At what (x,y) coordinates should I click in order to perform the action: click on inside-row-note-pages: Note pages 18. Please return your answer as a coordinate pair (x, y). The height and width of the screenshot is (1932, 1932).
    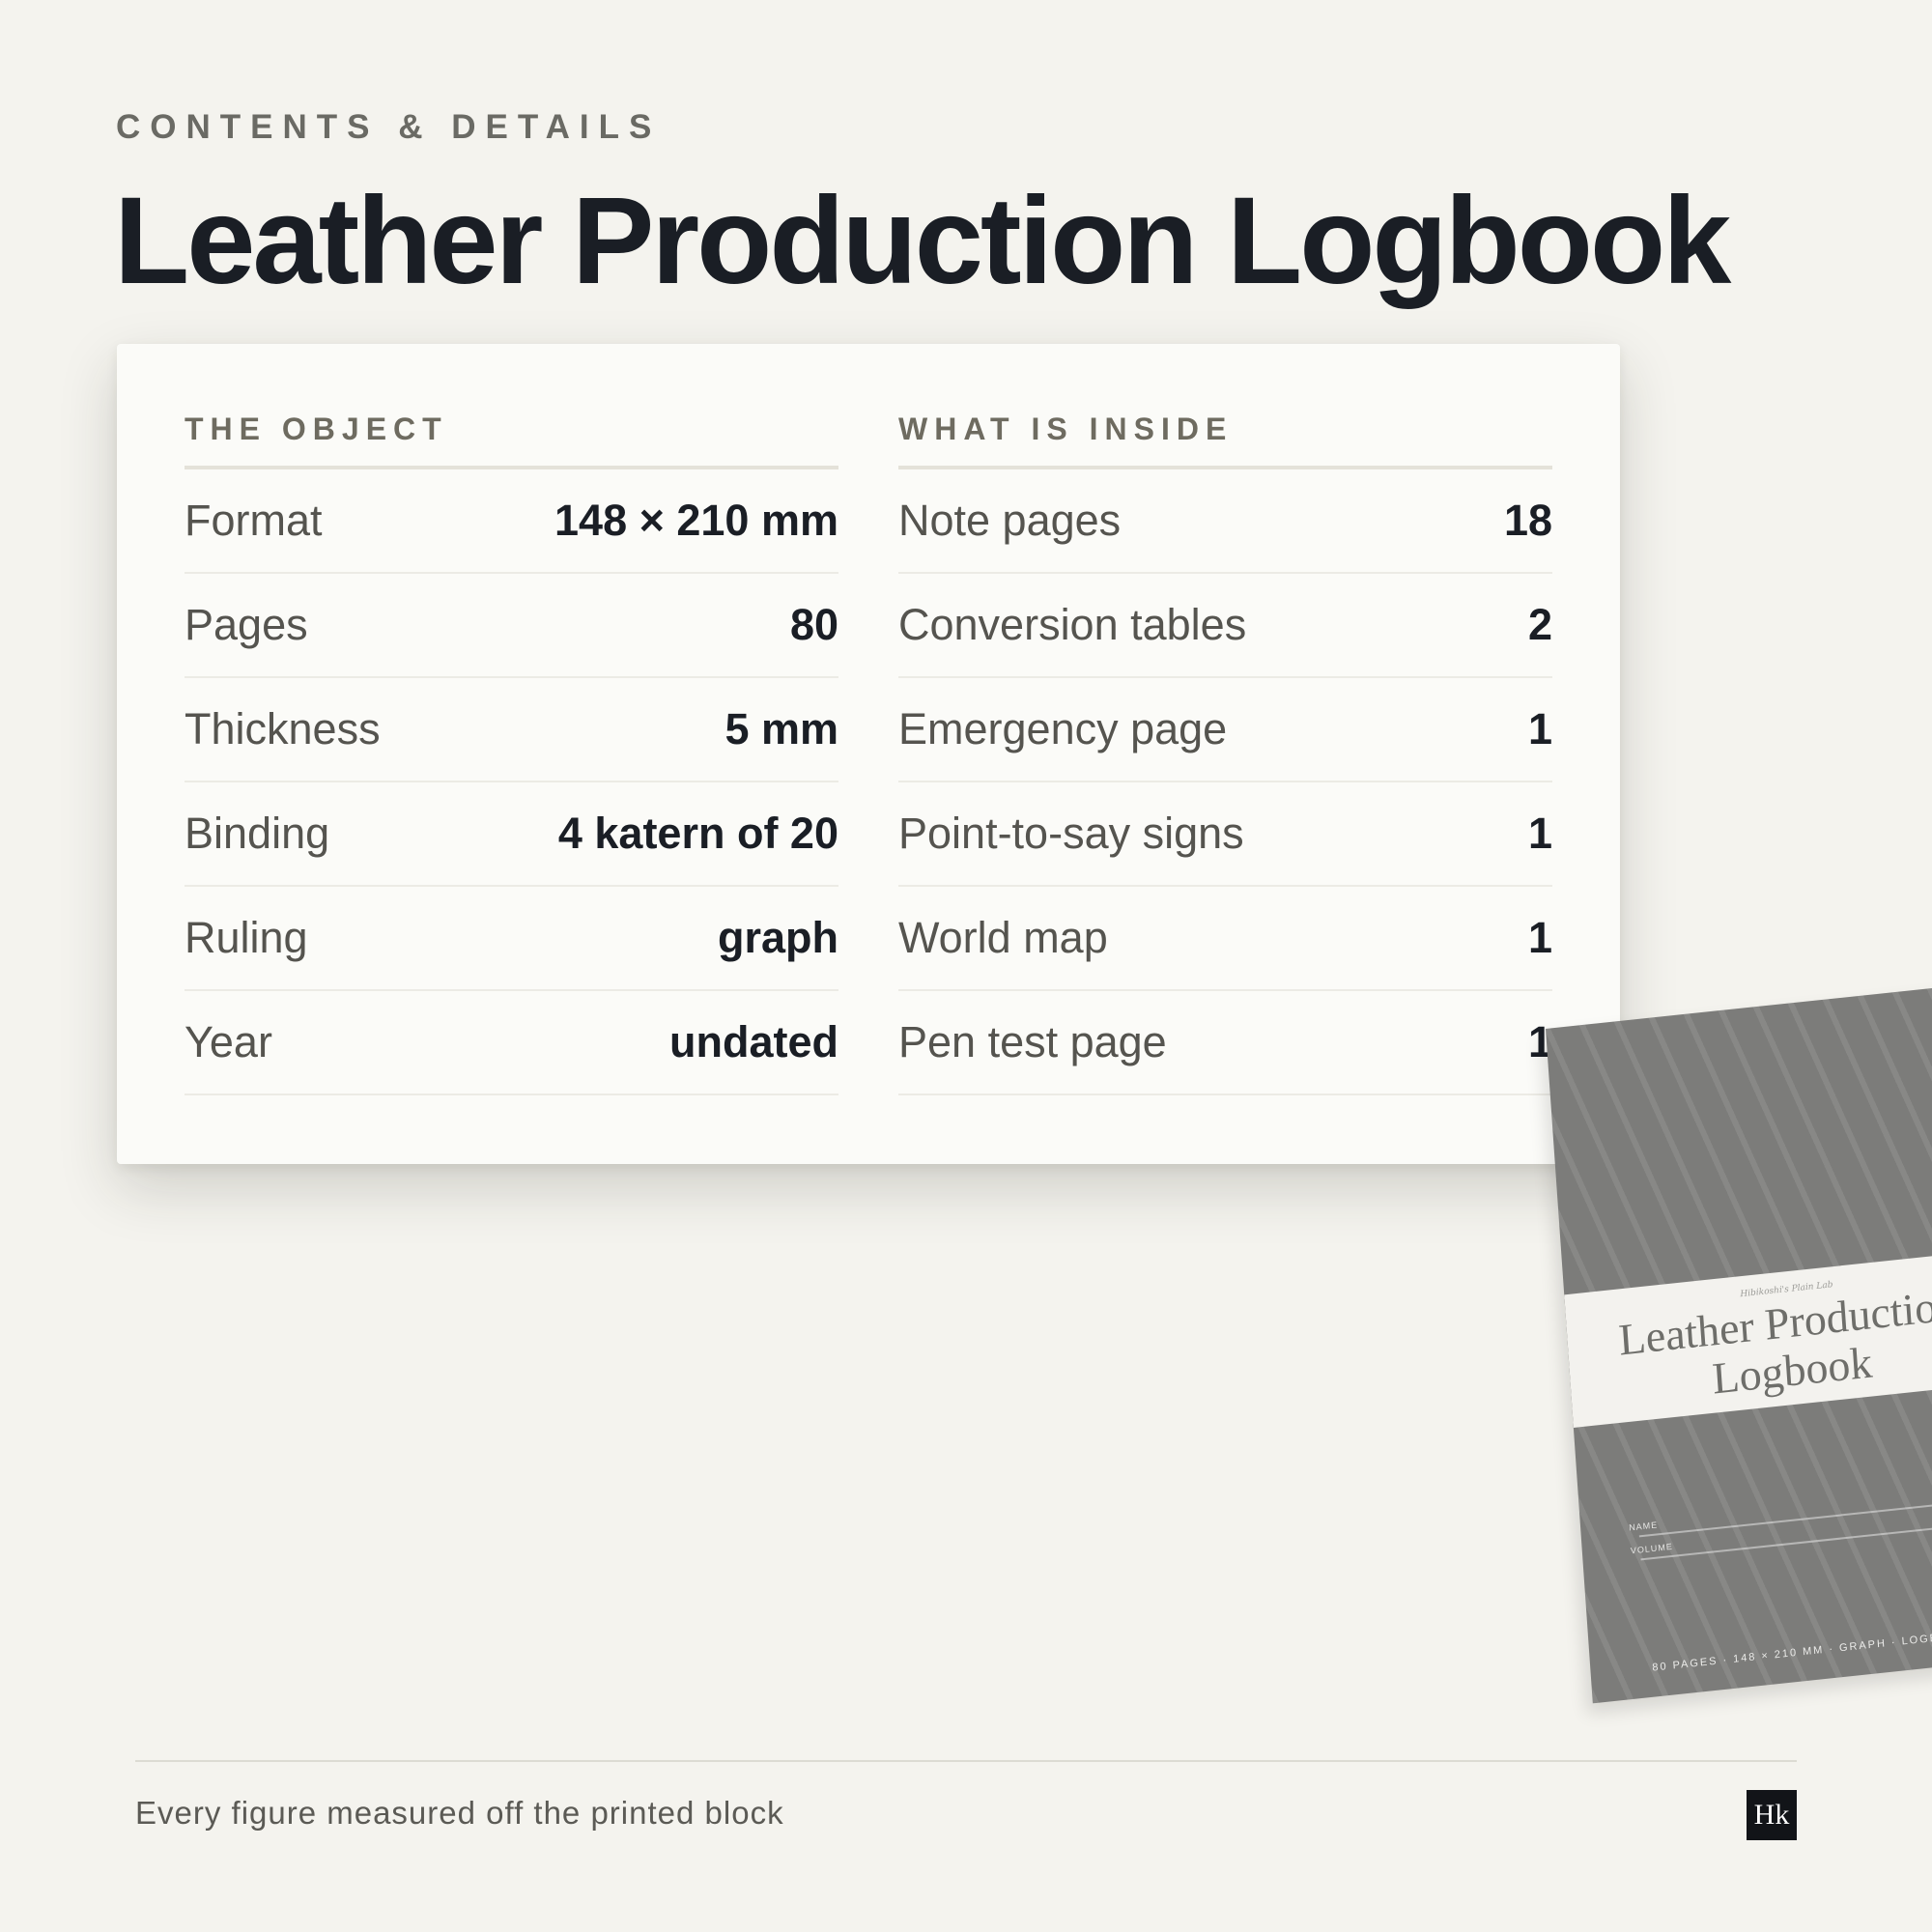
    Looking at the image, I should click on (1225, 521).